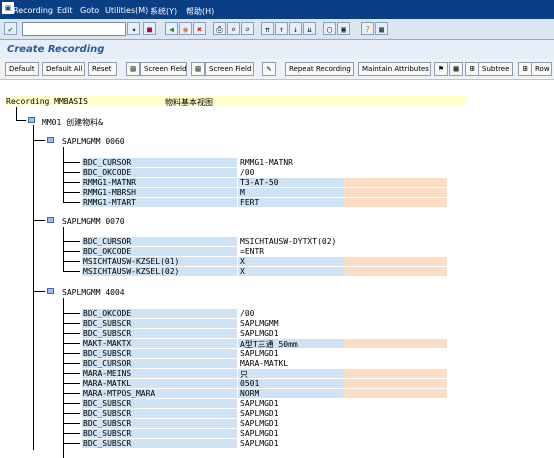  What do you see at coordinates (163, 69) in the screenshot?
I see `screen-field-button-1: Screen Field` at bounding box center [163, 69].